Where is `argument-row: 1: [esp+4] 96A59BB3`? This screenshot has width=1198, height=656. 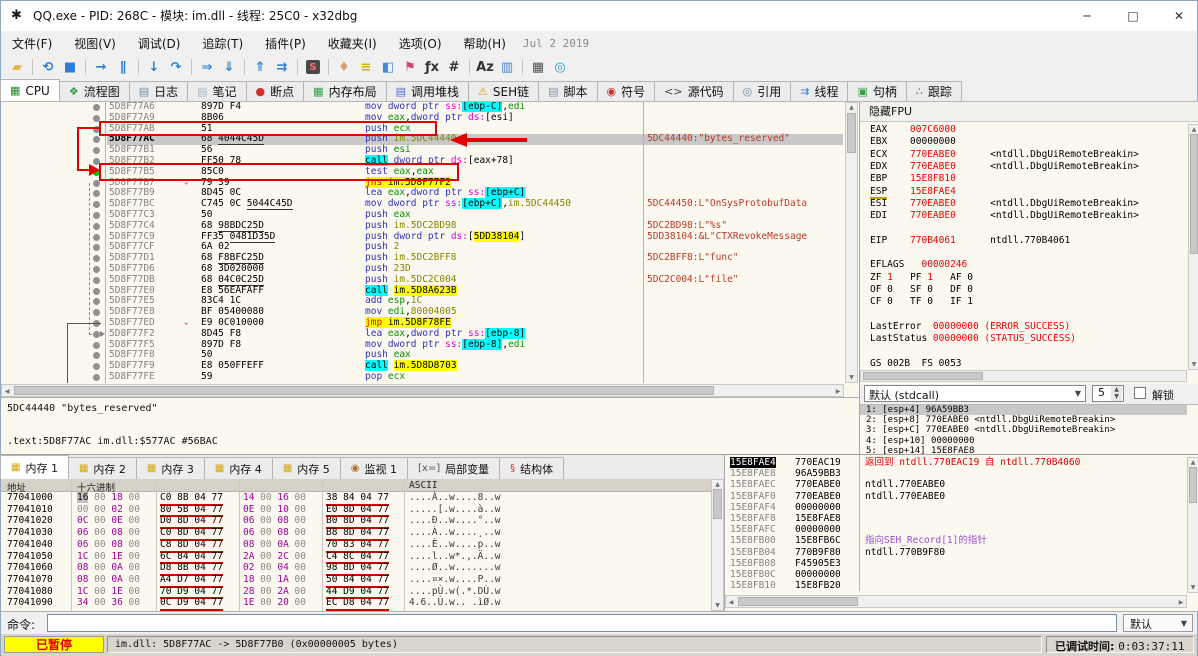 argument-row: 1: [esp+4] 96A59BB3 is located at coordinates (1023, 410).